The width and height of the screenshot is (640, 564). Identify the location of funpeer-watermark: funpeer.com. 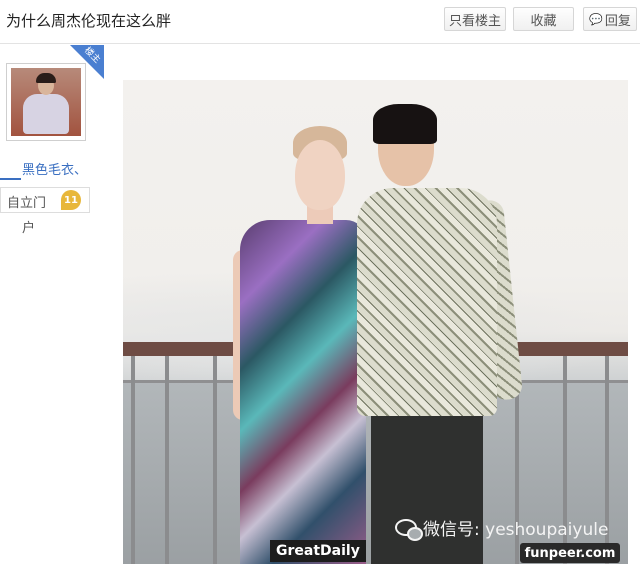
(570, 553).